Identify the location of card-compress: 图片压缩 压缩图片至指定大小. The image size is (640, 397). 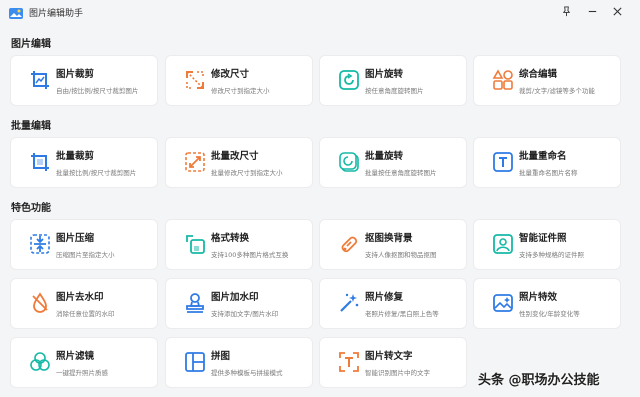
(84, 244).